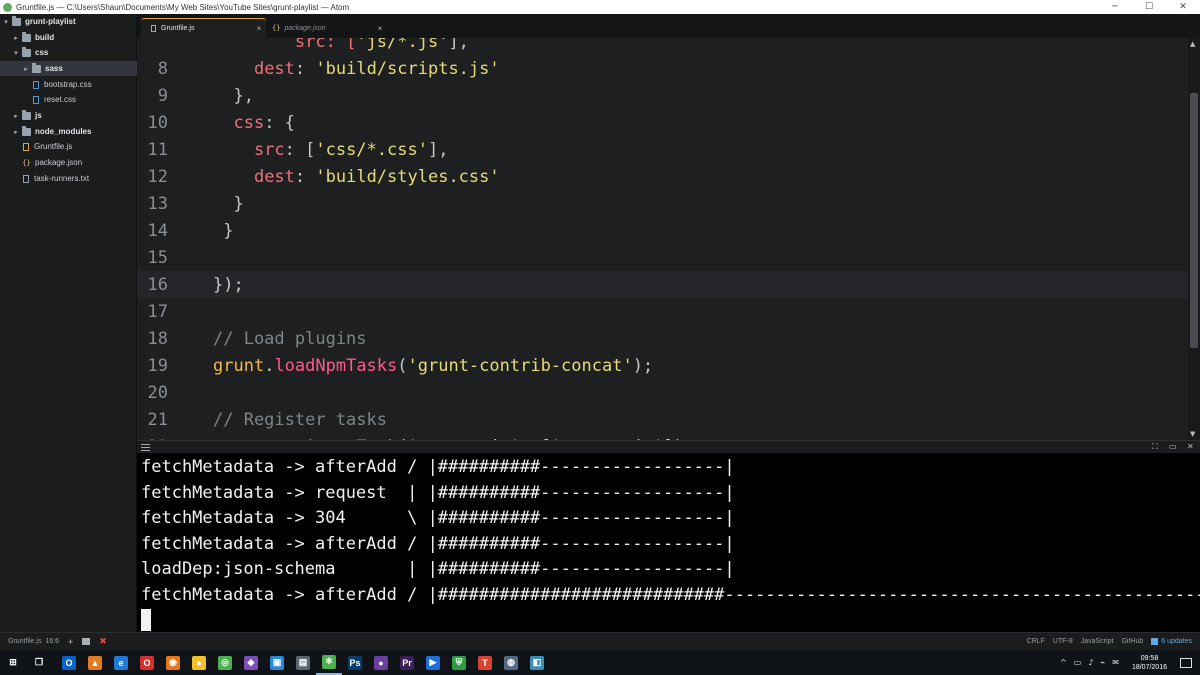  What do you see at coordinates (69, 662) in the screenshot?
I see `taskbar-outlook-button: O` at bounding box center [69, 662].